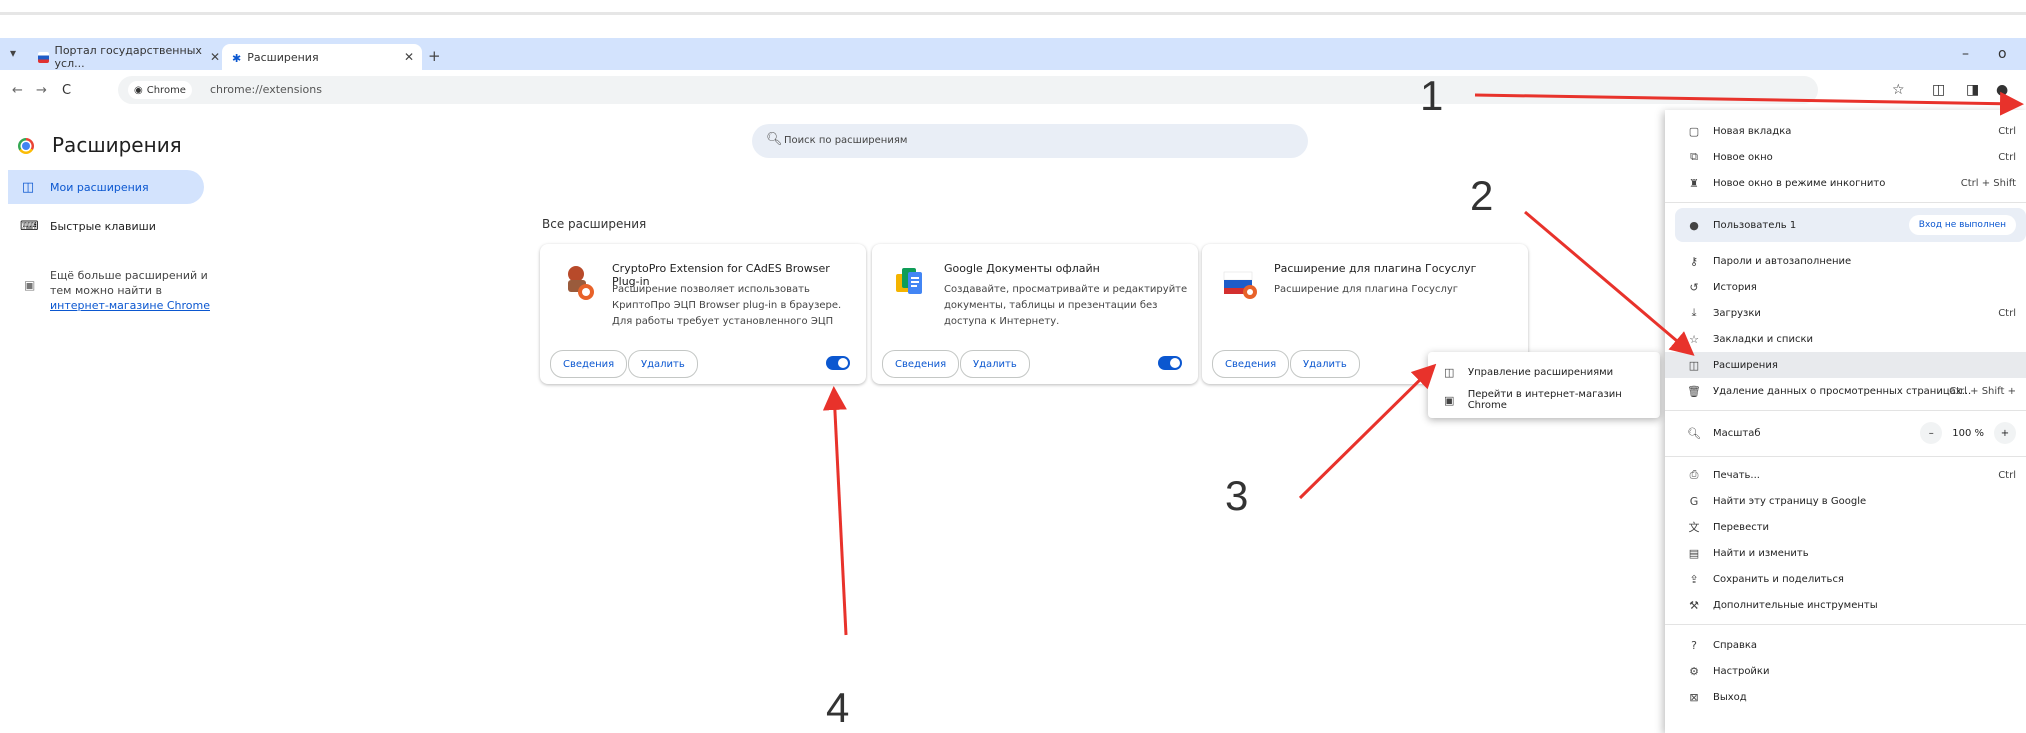 This screenshot has width=2026, height=733. I want to click on annotation-number-3: 3, so click(1237, 495).